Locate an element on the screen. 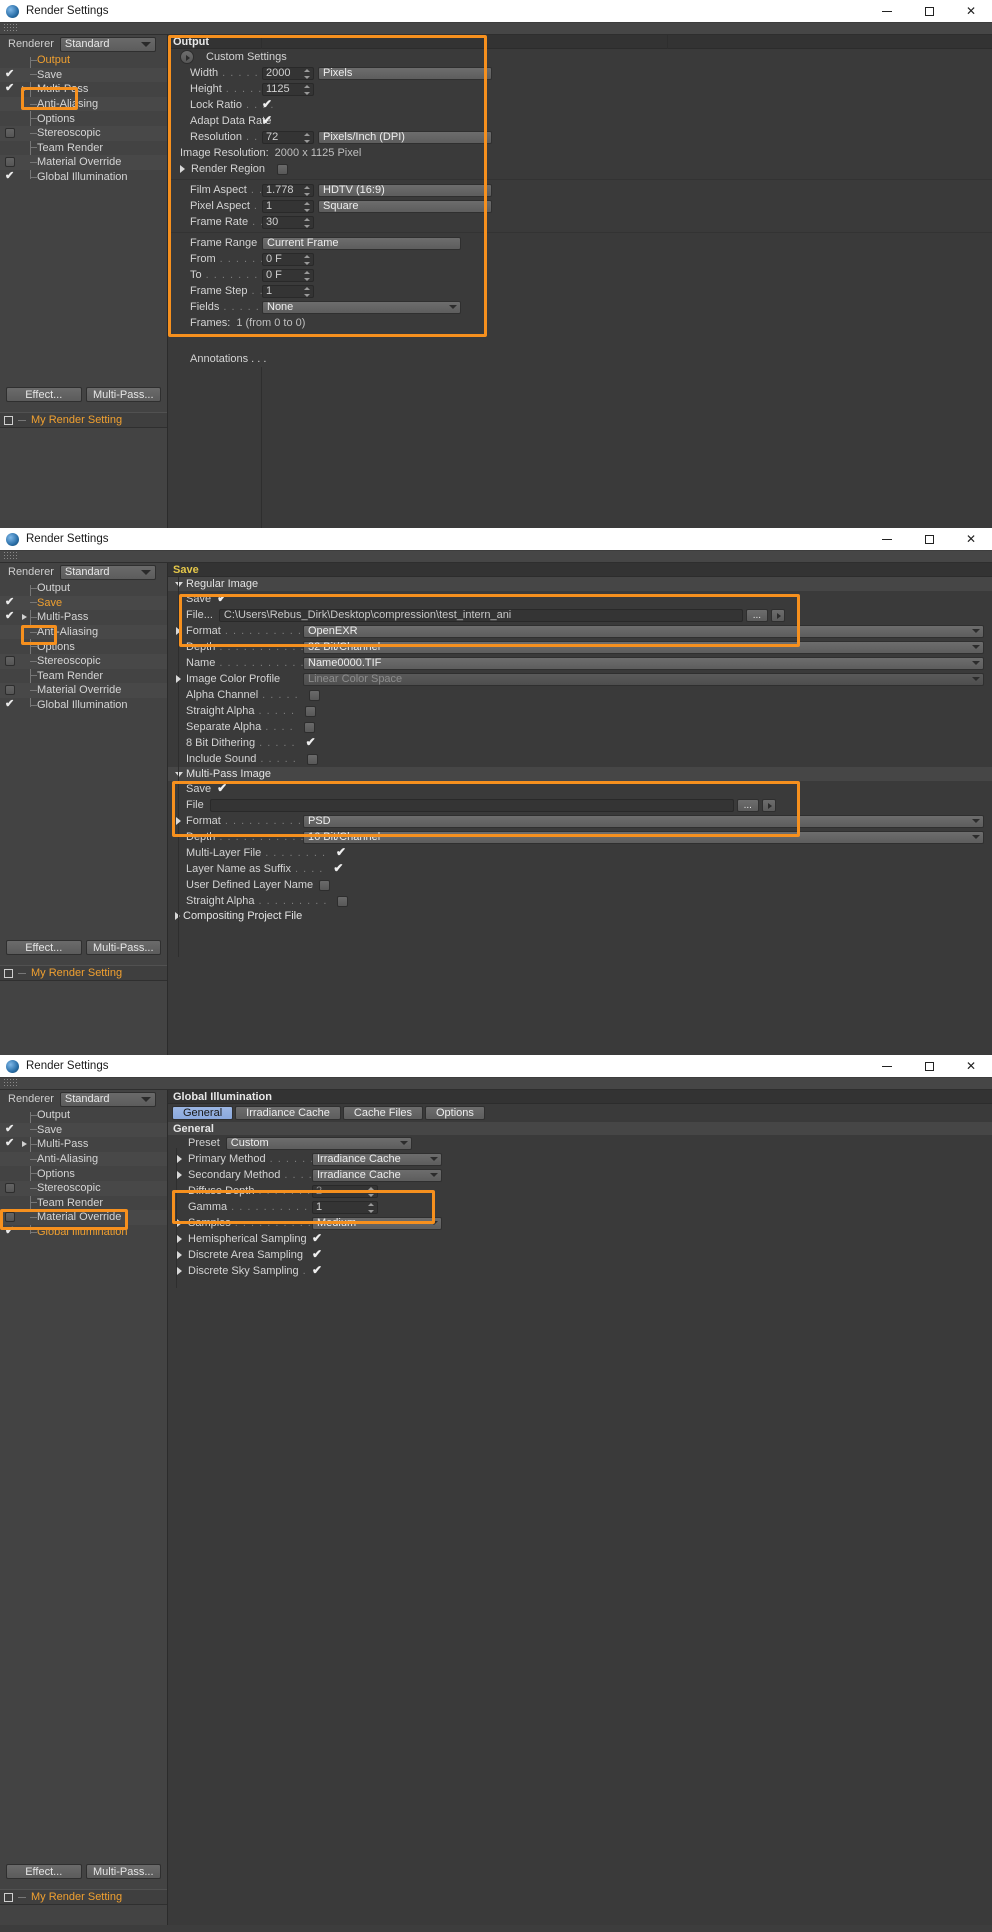 The image size is (992, 1932). numeric-input: 2 is located at coordinates (345, 1191).